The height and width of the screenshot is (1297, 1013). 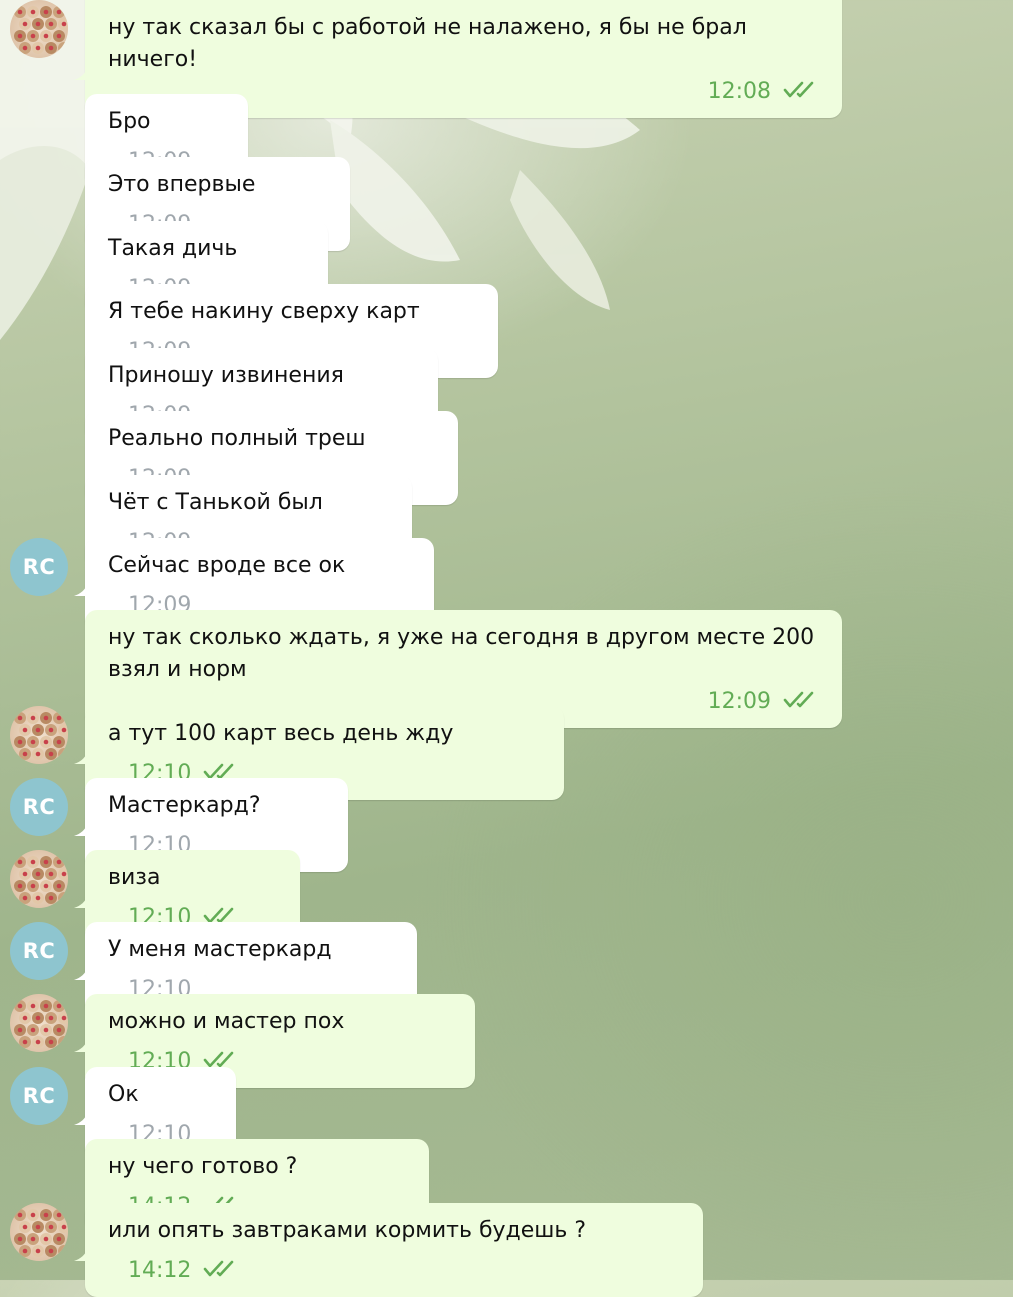 I want to click on incoming-message: Приношу извинения12:09, so click(x=506, y=395).